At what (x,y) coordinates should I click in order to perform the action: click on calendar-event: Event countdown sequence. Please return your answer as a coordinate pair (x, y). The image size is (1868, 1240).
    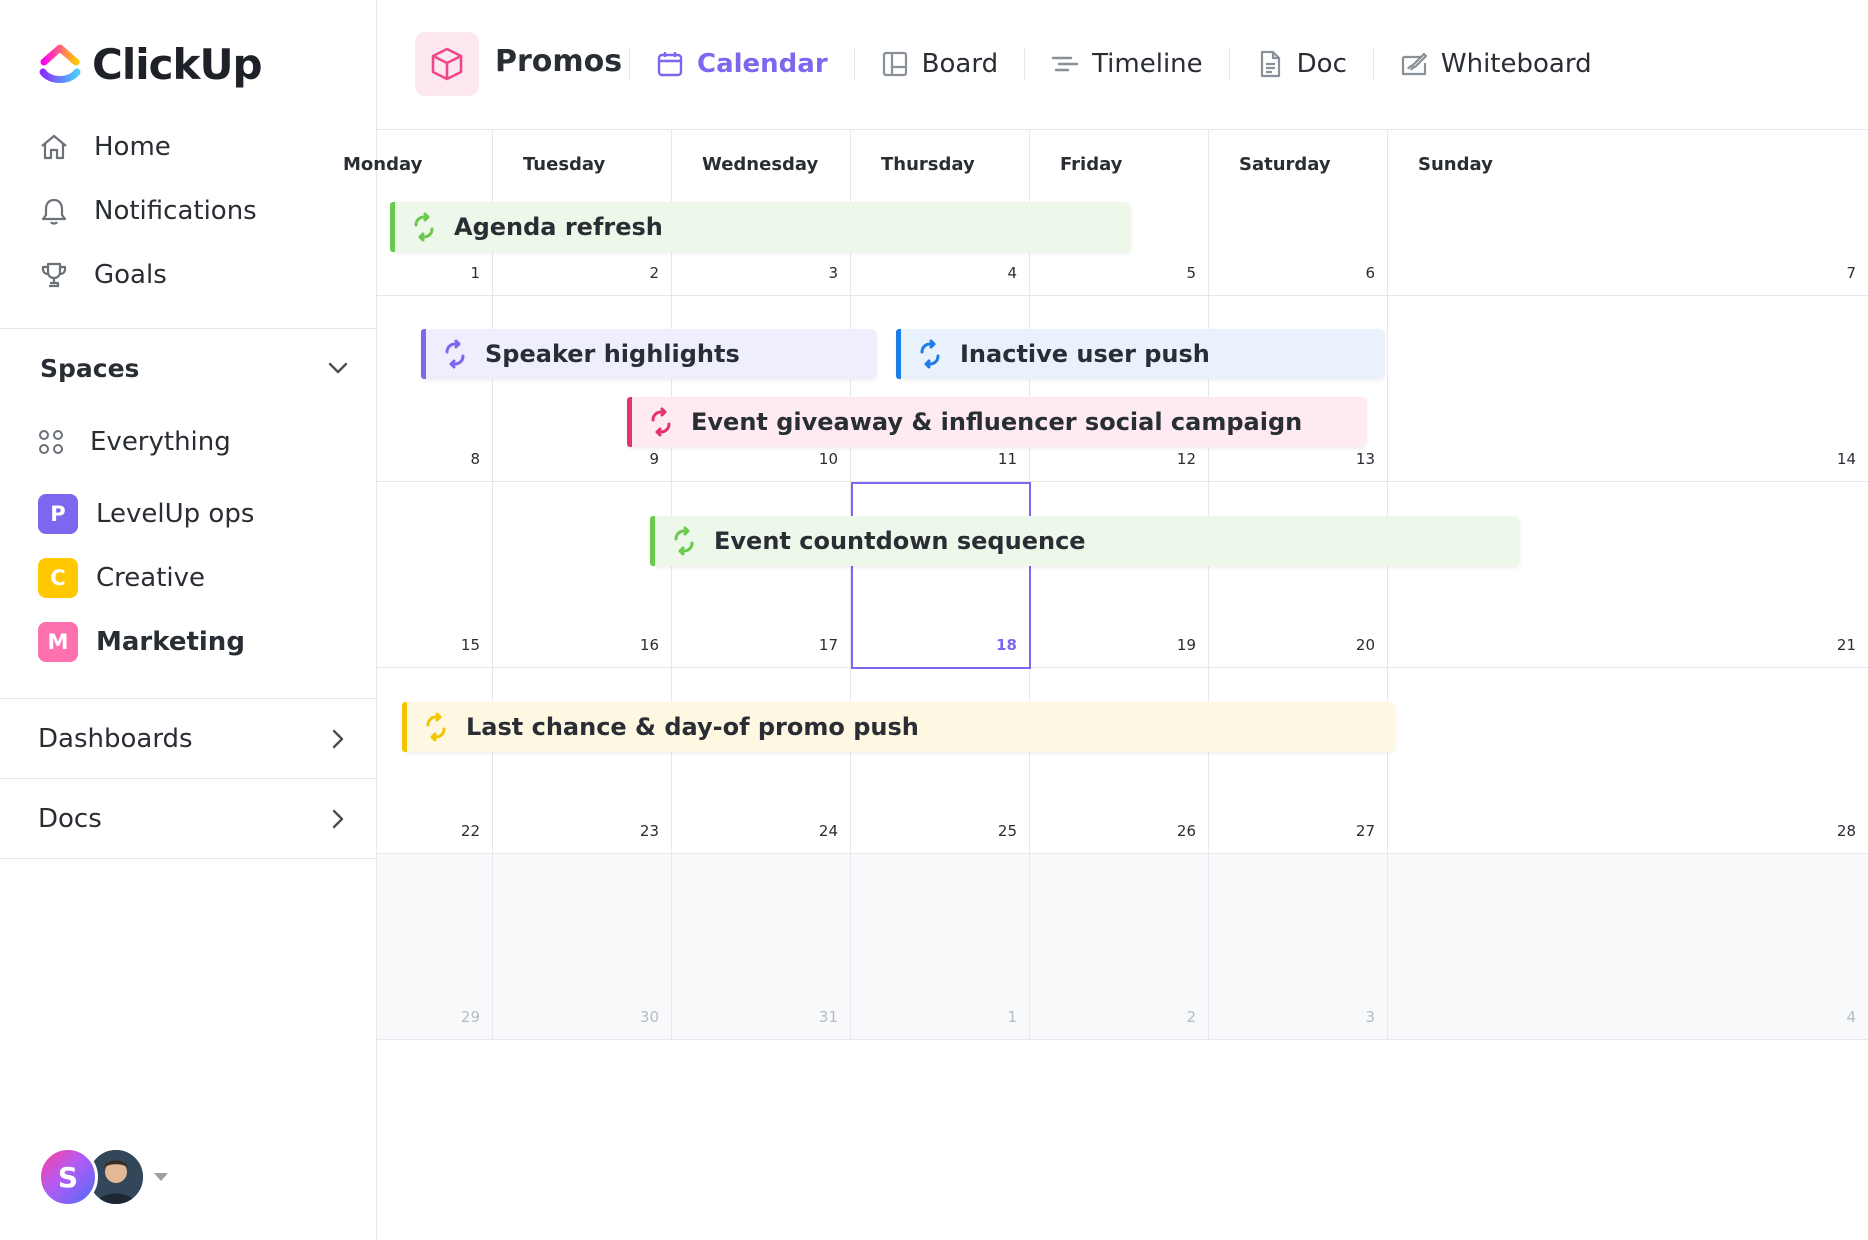
    Looking at the image, I should click on (1085, 541).